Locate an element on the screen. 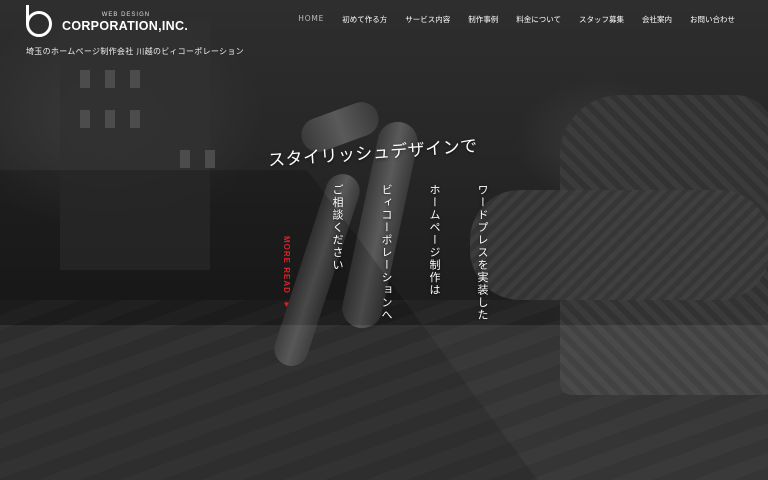  logo-b-icon is located at coordinates (41, 21).